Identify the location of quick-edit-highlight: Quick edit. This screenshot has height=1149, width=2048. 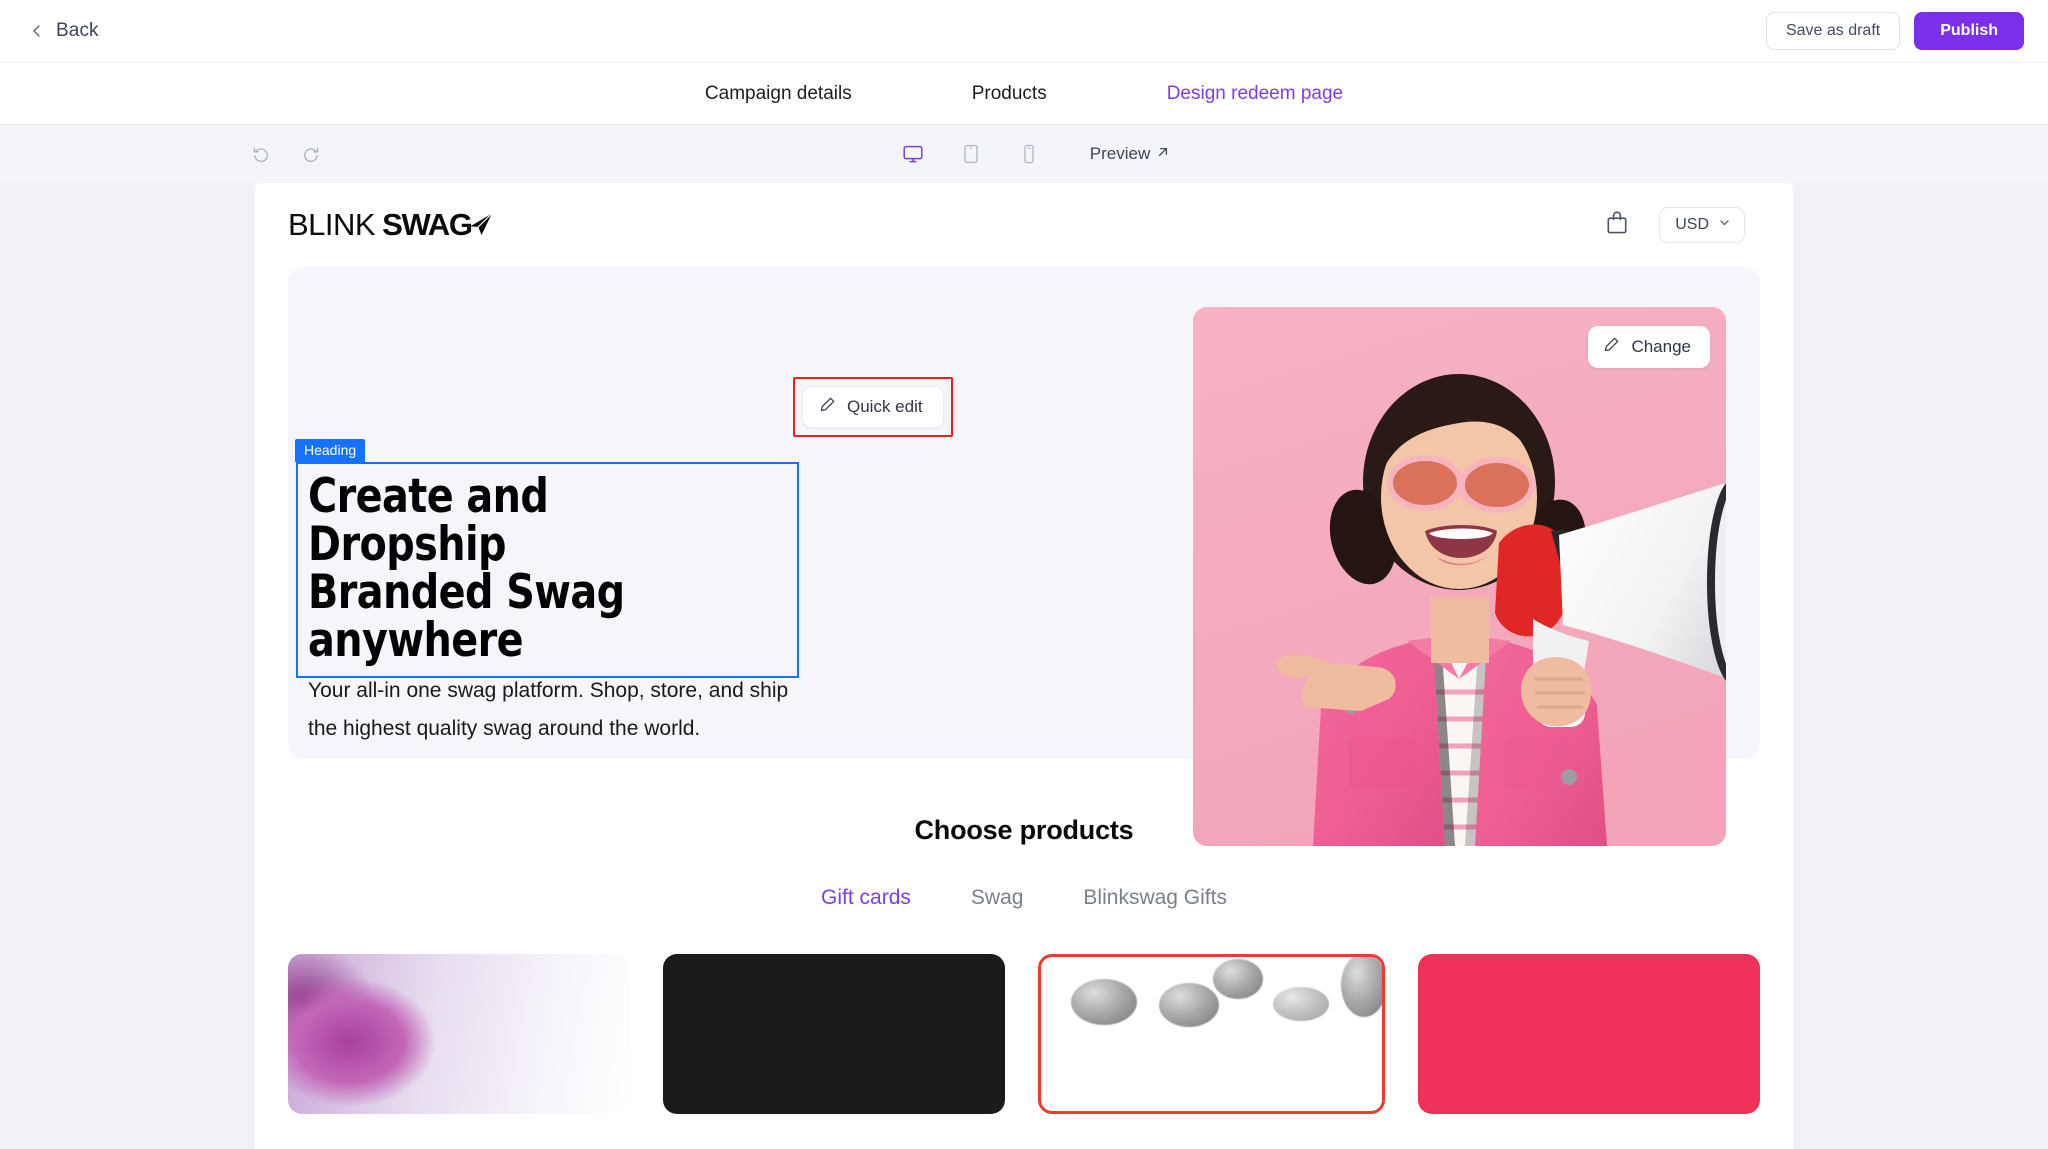
(873, 407).